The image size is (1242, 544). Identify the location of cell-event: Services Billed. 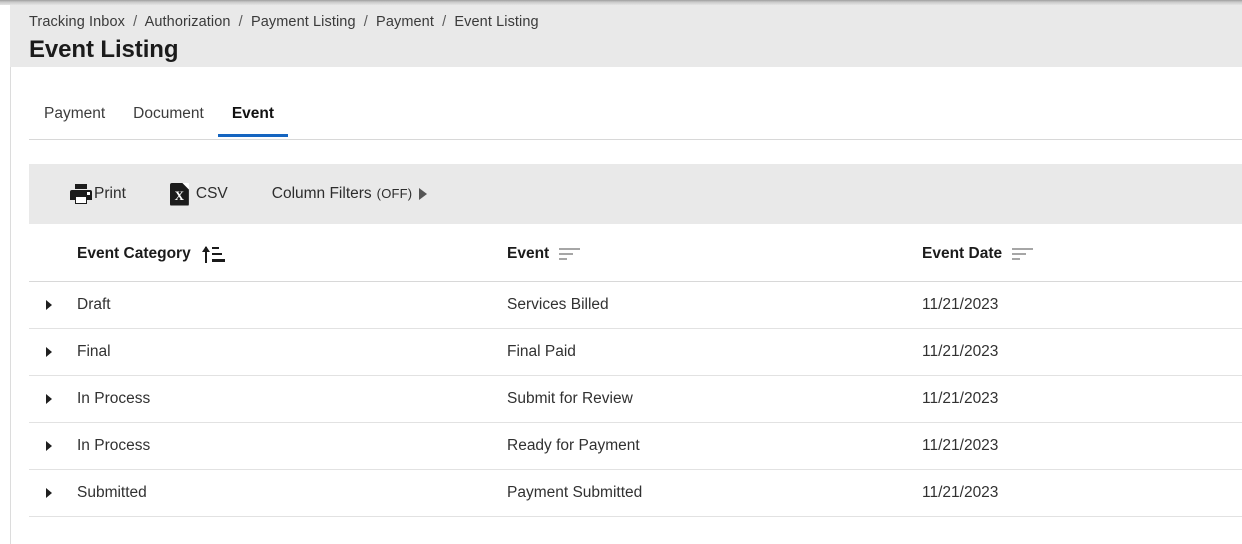
(714, 305).